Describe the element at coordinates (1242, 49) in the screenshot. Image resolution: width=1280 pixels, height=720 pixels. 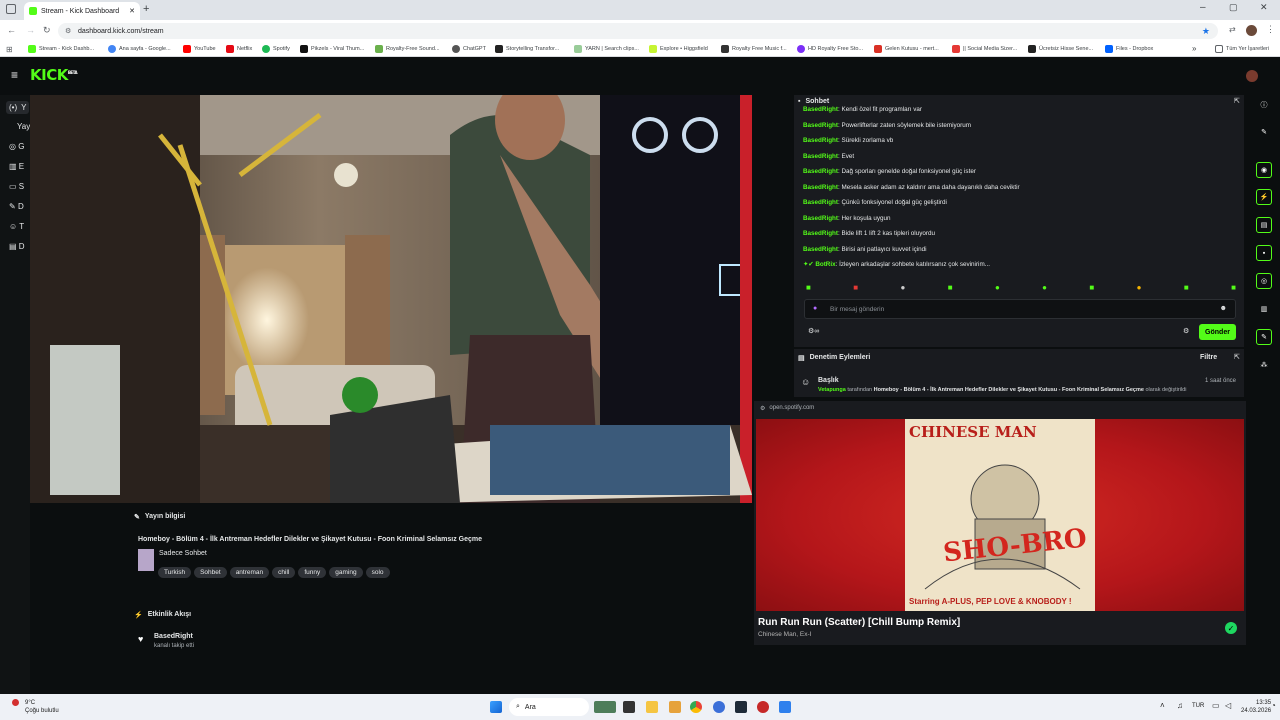
I see `all-bookmarks: Tüm Yer İşaretleri` at that location.